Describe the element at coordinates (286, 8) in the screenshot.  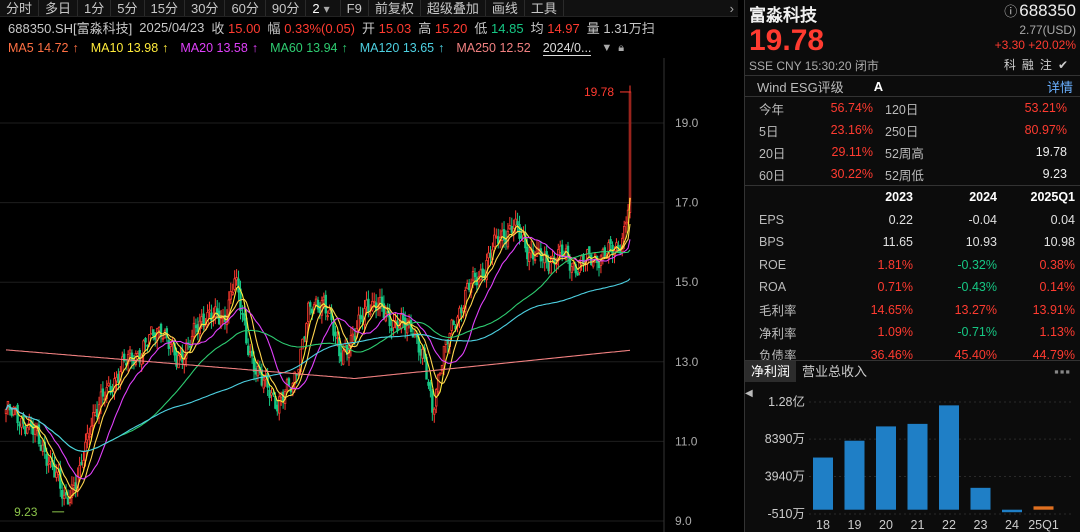
I see `tab-90min: 90分` at that location.